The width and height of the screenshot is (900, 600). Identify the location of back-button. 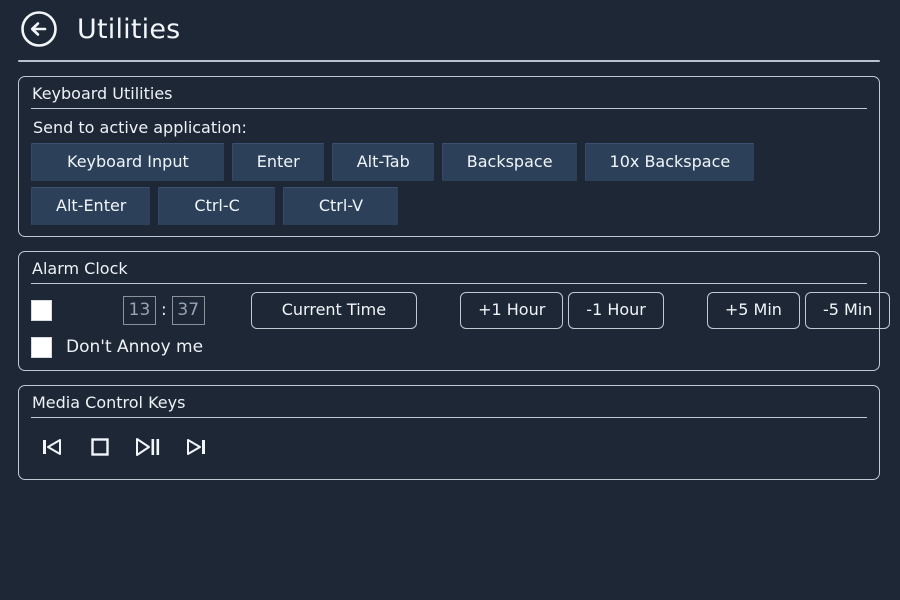
(39, 29).